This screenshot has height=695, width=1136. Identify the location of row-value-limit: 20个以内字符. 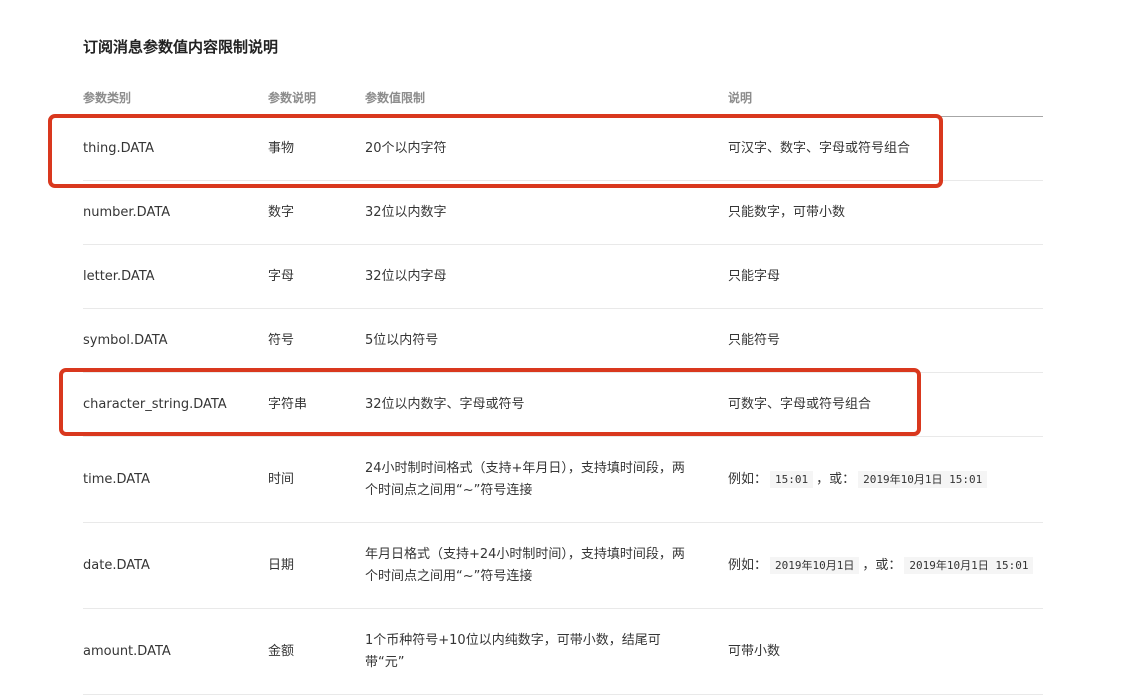
(406, 148).